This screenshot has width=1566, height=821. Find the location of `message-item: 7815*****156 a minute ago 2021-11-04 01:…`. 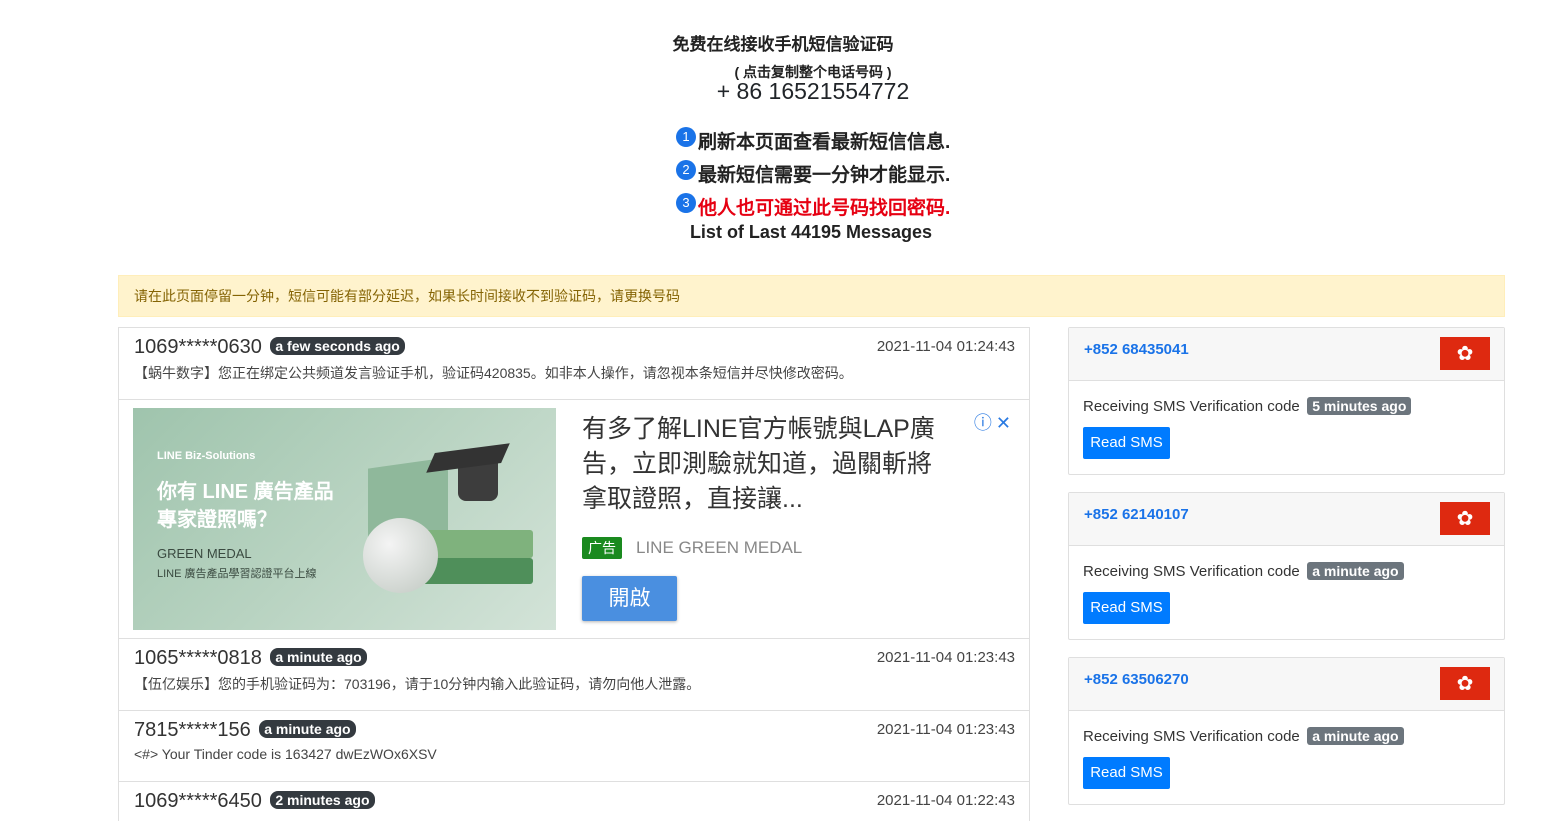

message-item: 7815*****156 a minute ago 2021-11-04 01:… is located at coordinates (574, 746).